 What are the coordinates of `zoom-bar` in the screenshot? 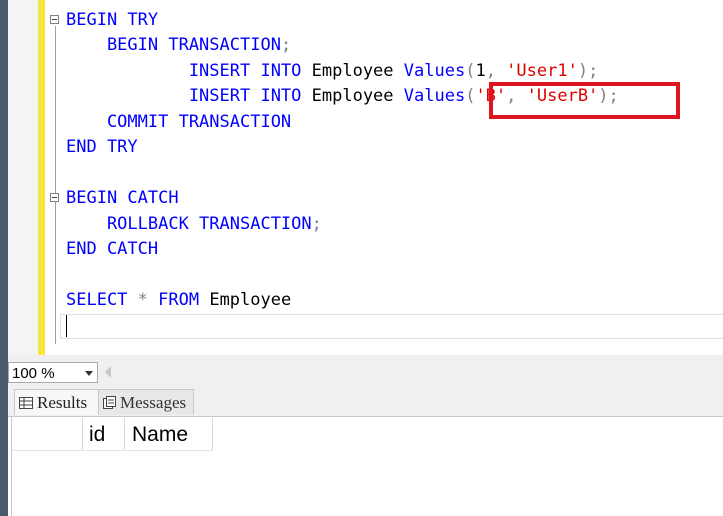 It's located at (365, 373).